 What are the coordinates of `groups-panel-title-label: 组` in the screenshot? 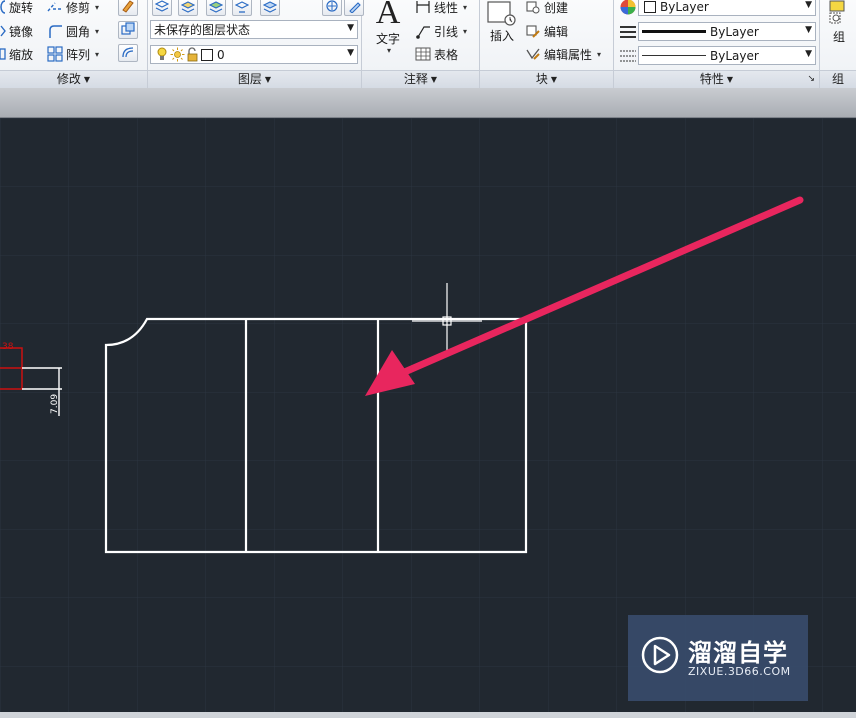 It's located at (837, 79).